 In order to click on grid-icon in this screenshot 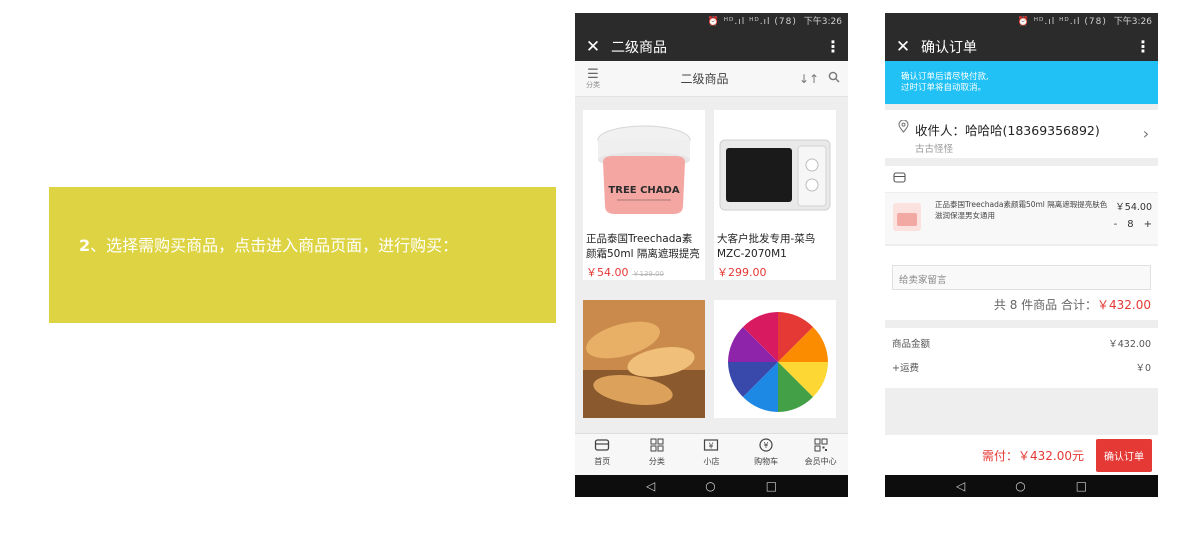, I will do `click(657, 447)`.